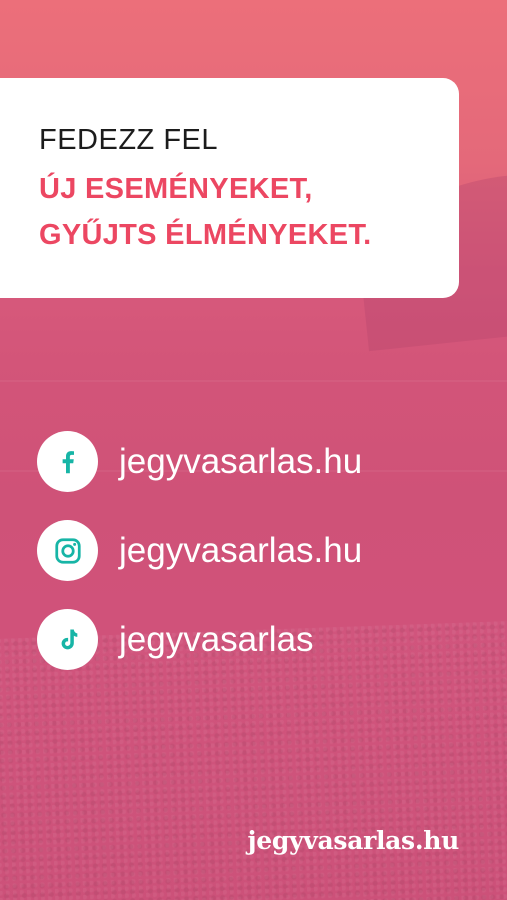  Describe the element at coordinates (67, 461) in the screenshot. I see `facebook-icon` at that location.